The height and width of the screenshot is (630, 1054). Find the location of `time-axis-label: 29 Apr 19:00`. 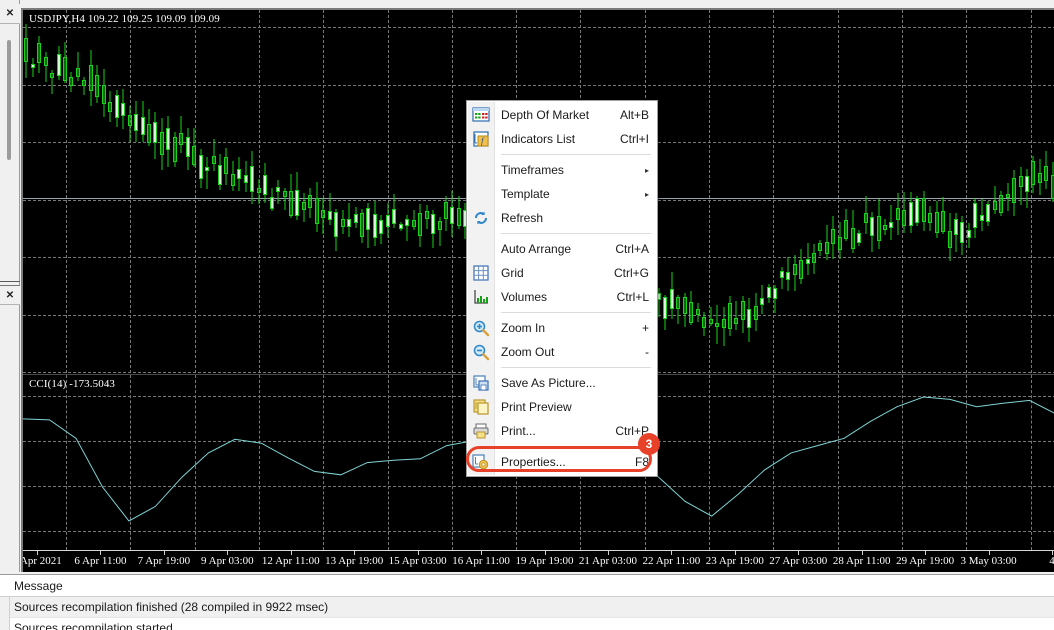

time-axis-label: 29 Apr 19:00 is located at coordinates (925, 561).